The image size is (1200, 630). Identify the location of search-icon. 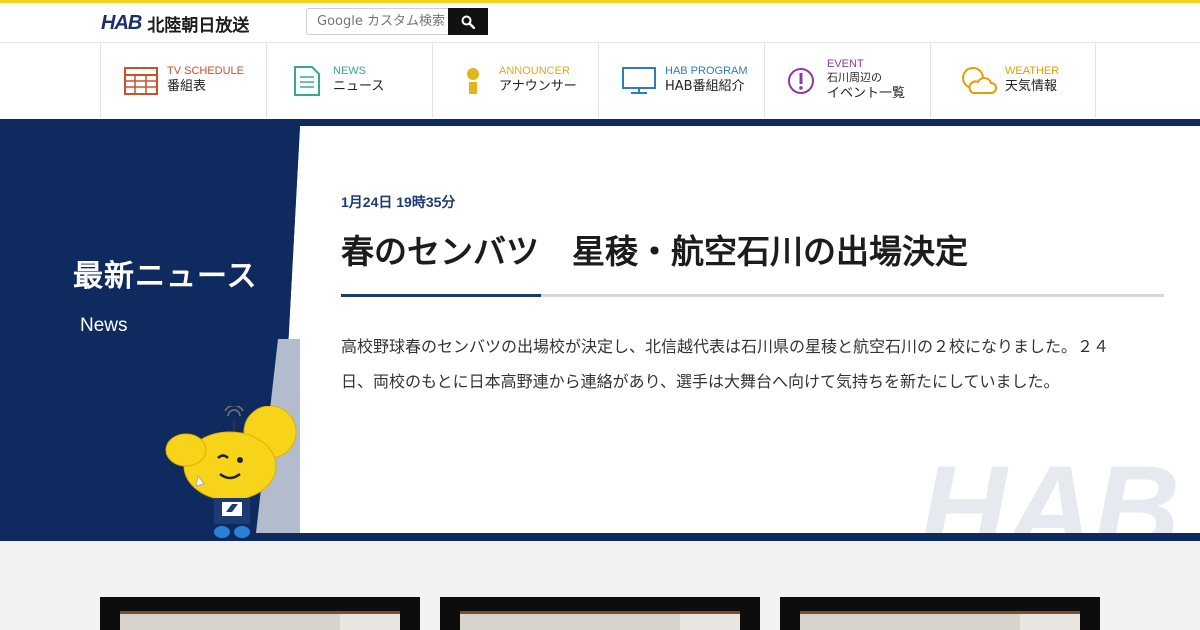
(468, 22).